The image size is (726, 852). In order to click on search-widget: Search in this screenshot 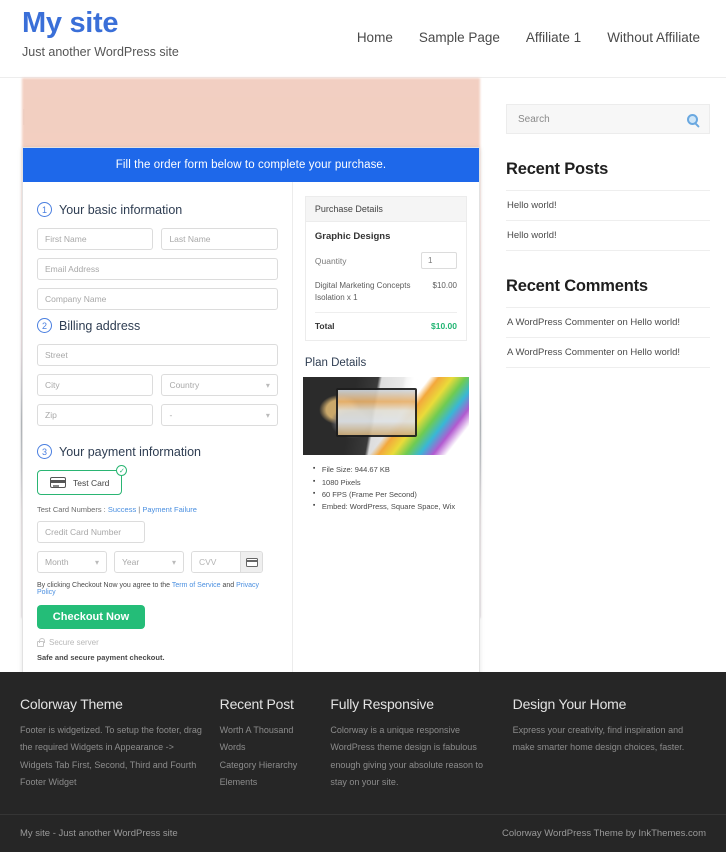, I will do `click(608, 119)`.